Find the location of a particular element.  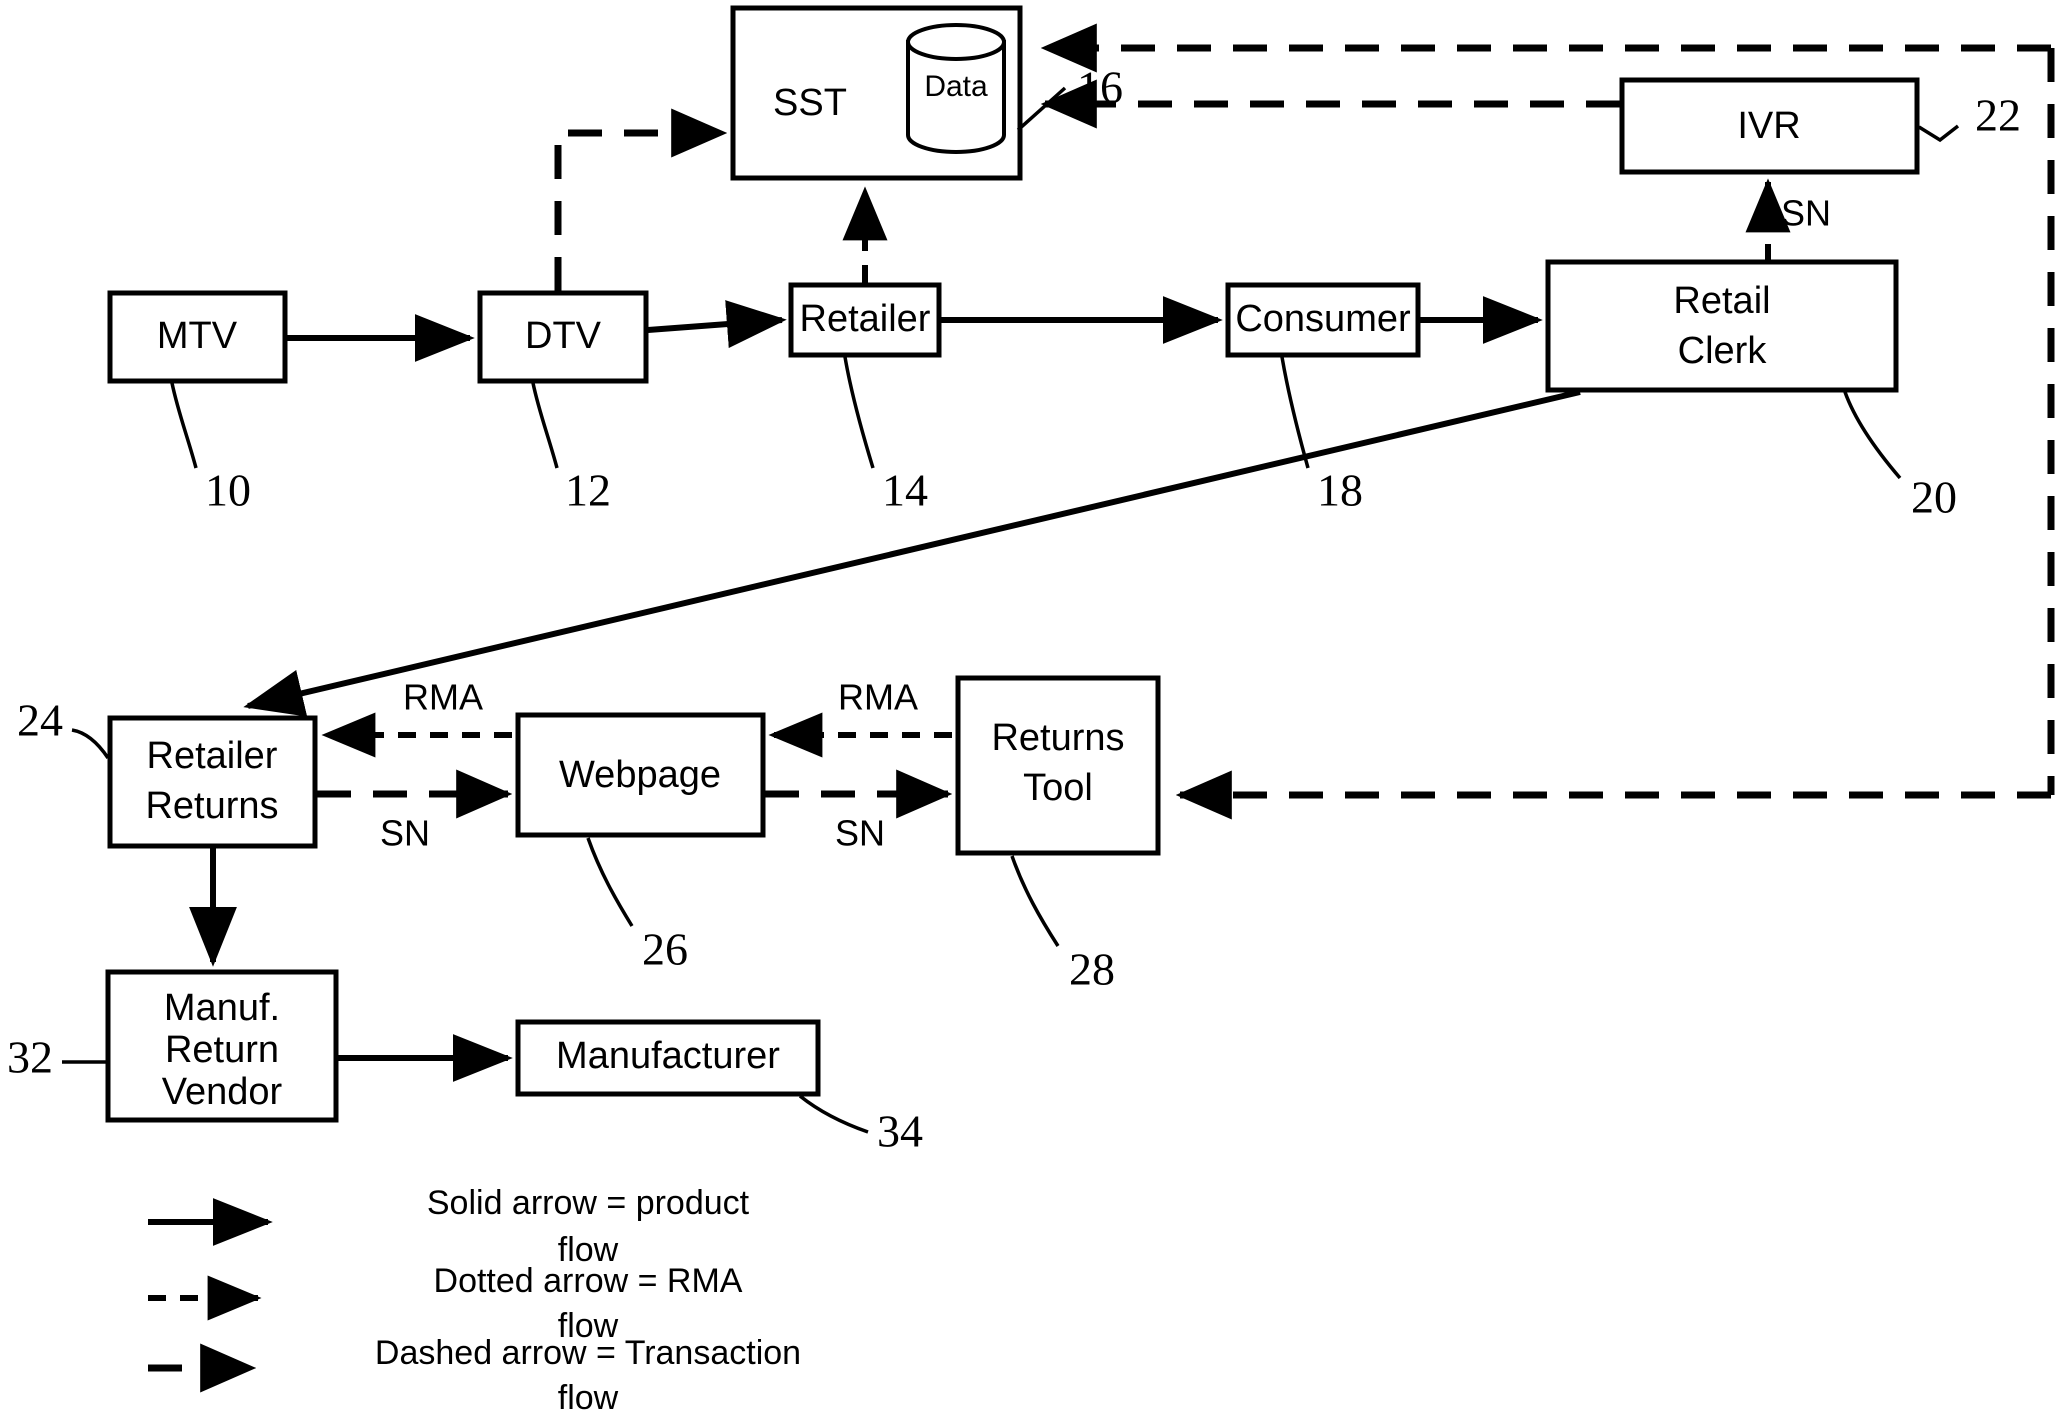

mtv-label: MTV is located at coordinates (197, 336).